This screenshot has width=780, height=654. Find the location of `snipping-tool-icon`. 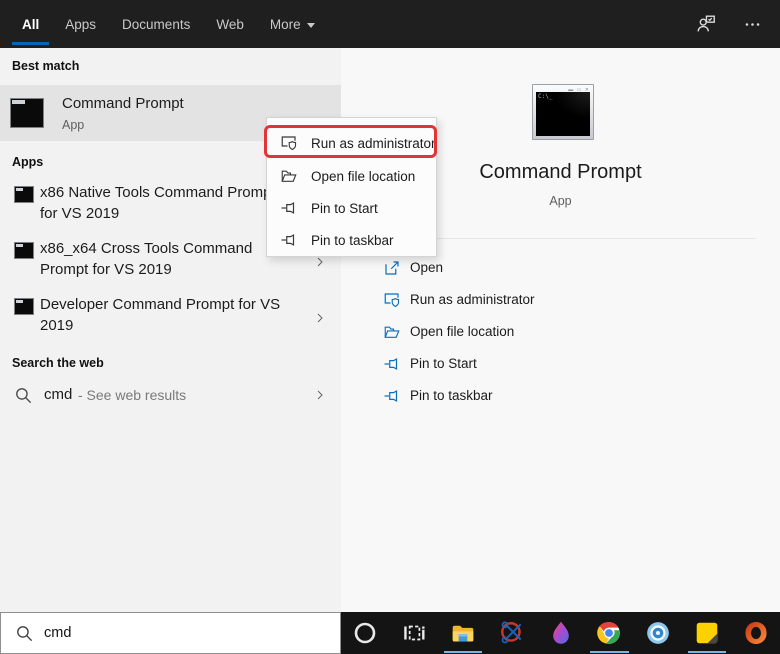

snipping-tool-icon is located at coordinates (512, 633).